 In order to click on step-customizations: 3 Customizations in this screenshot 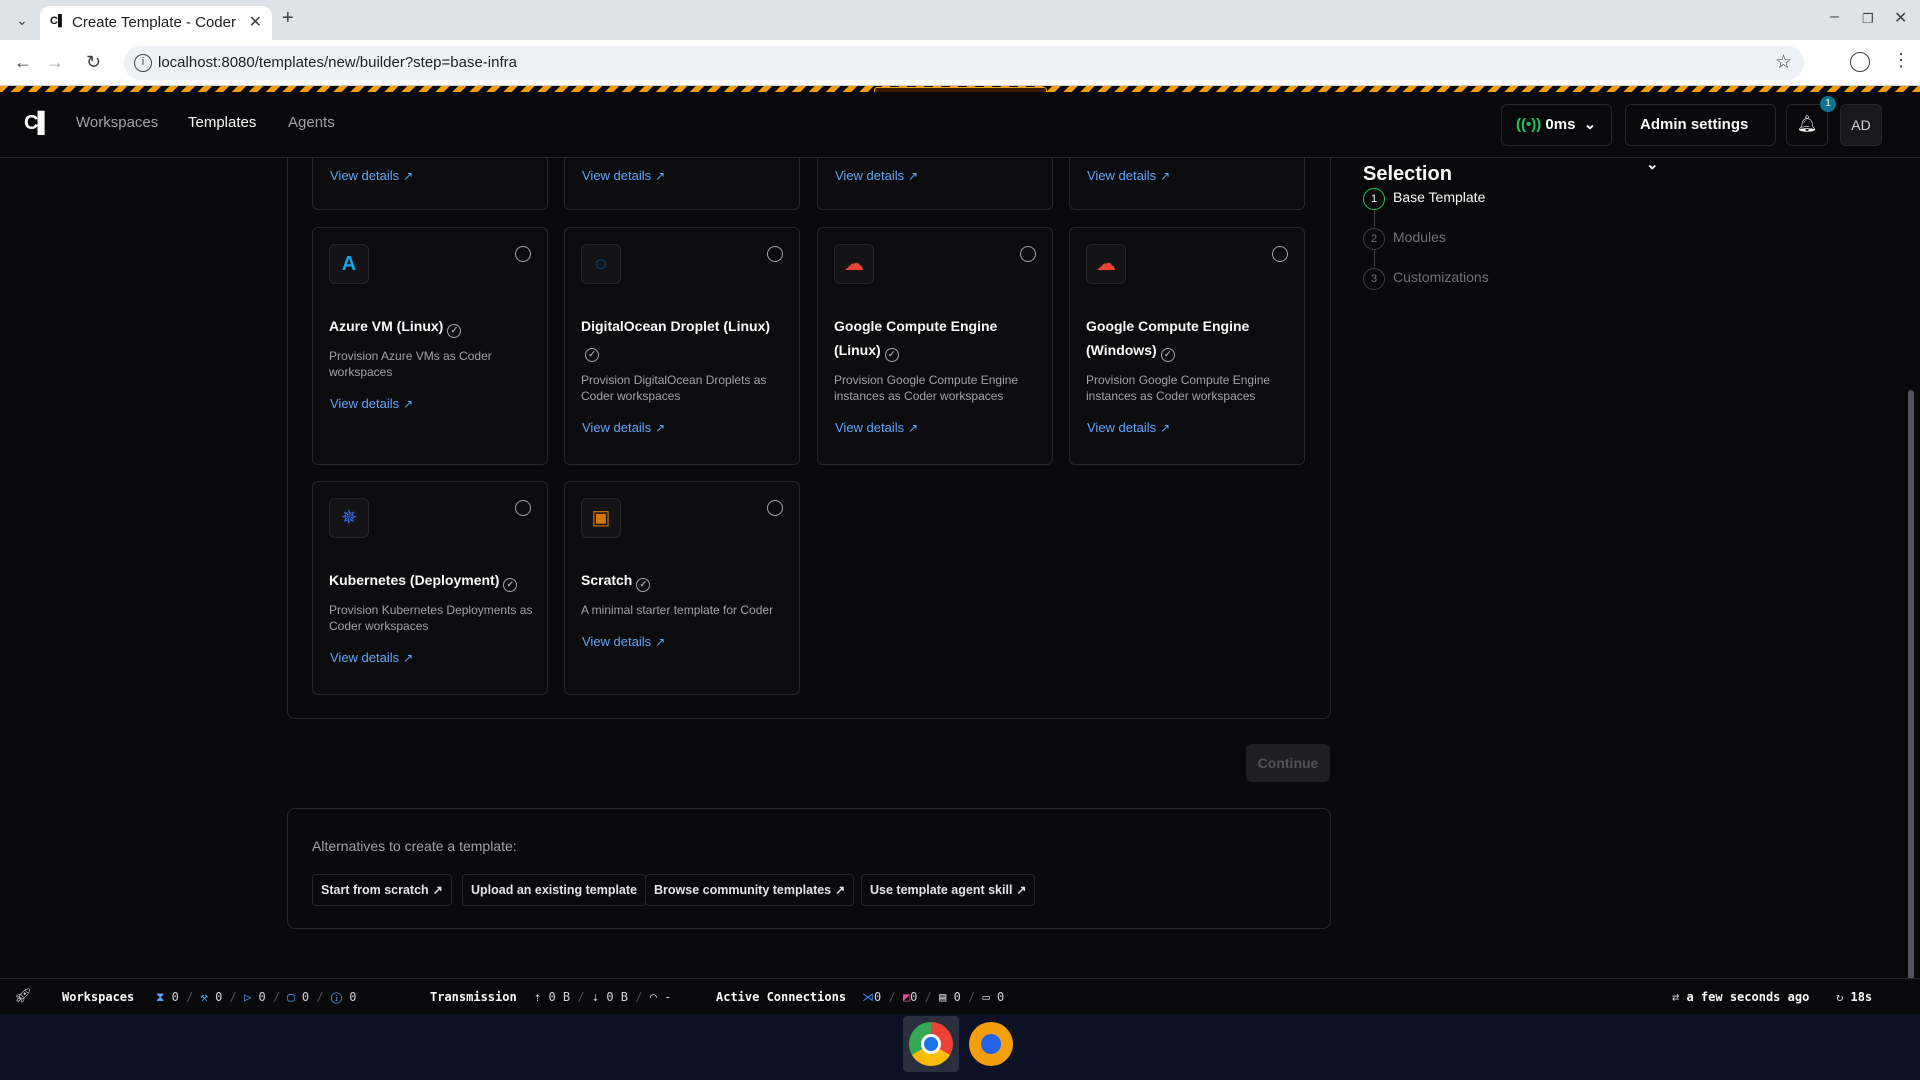, I will do `click(1426, 279)`.